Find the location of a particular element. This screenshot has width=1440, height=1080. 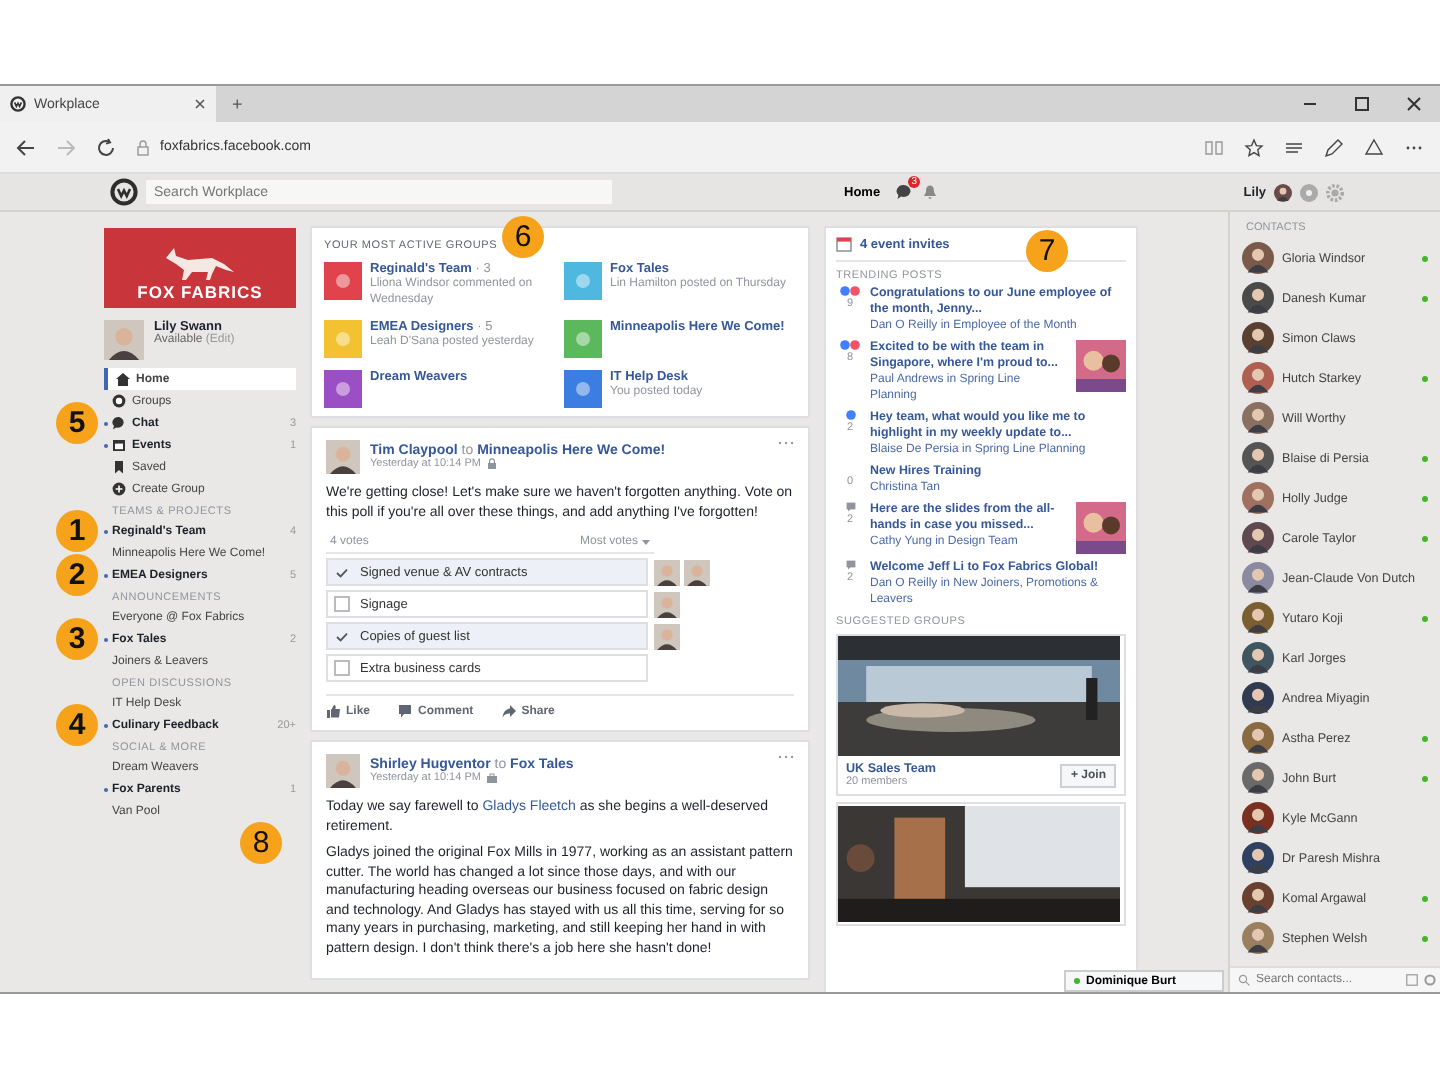

brand-name: FOX FABRICS is located at coordinates (200, 292).